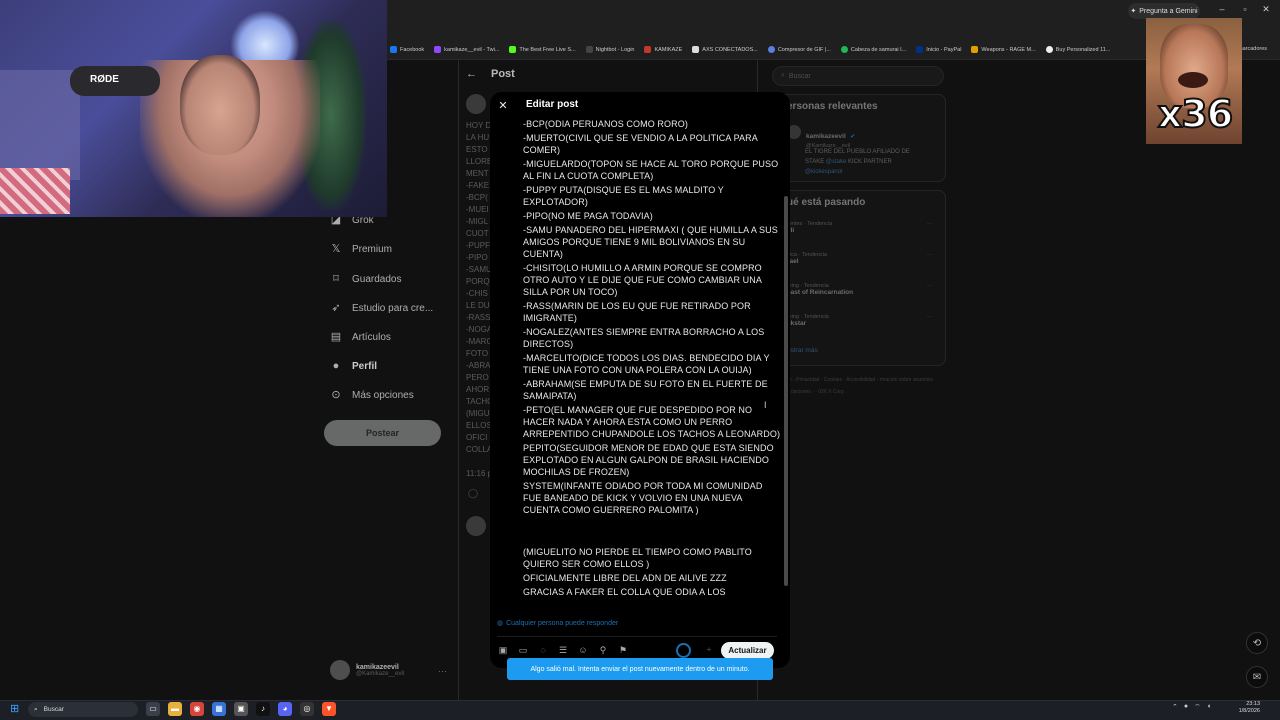 The height and width of the screenshot is (720, 1280). I want to click on globe-icon: ◍, so click(500, 623).